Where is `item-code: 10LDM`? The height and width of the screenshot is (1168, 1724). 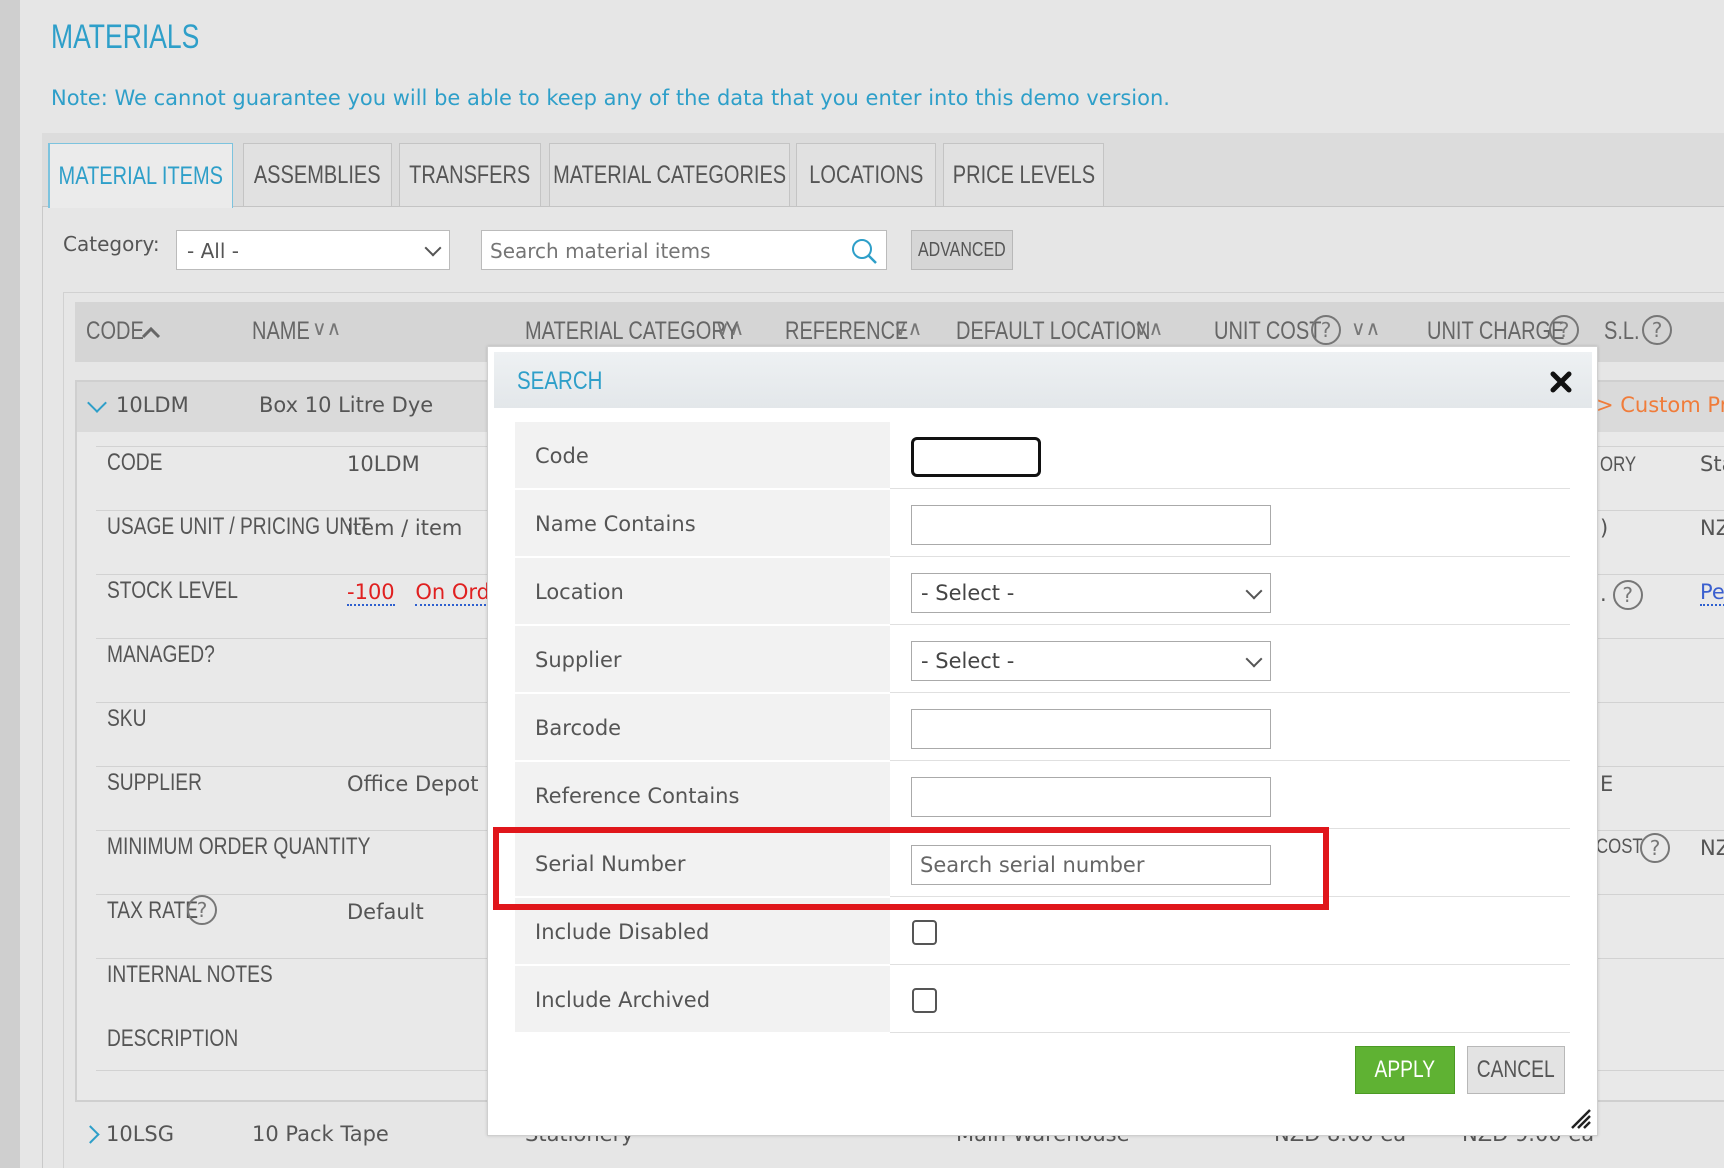
item-code: 10LDM is located at coordinates (152, 405).